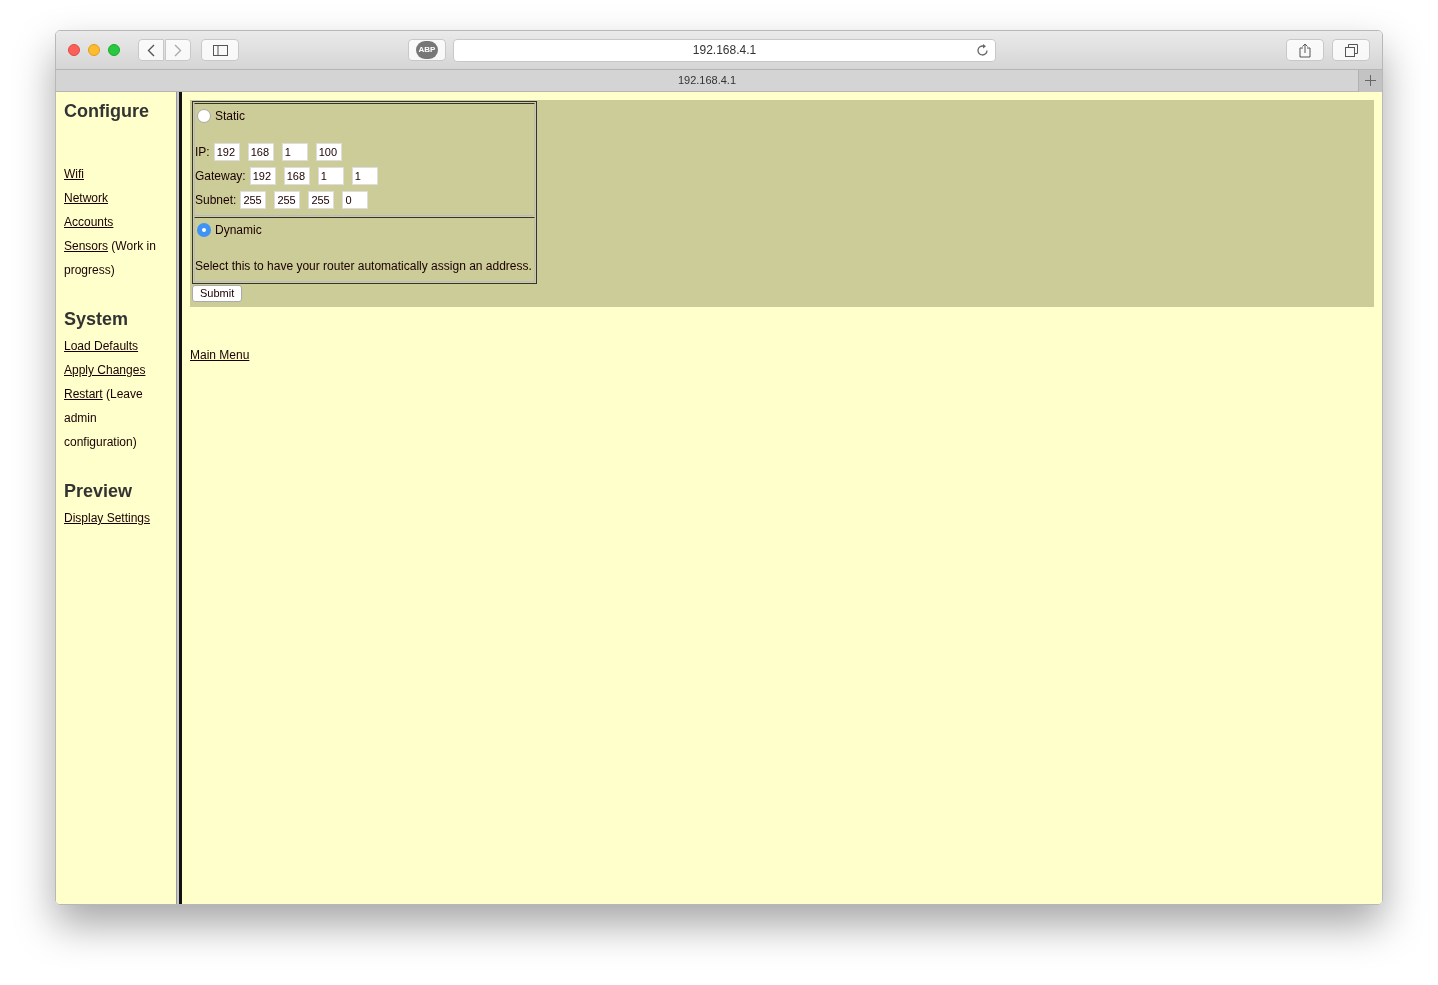 The image size is (1438, 985). Describe the element at coordinates (110, 258) in the screenshot. I see `sidebar-entry: Sensors (Work in progress)` at that location.